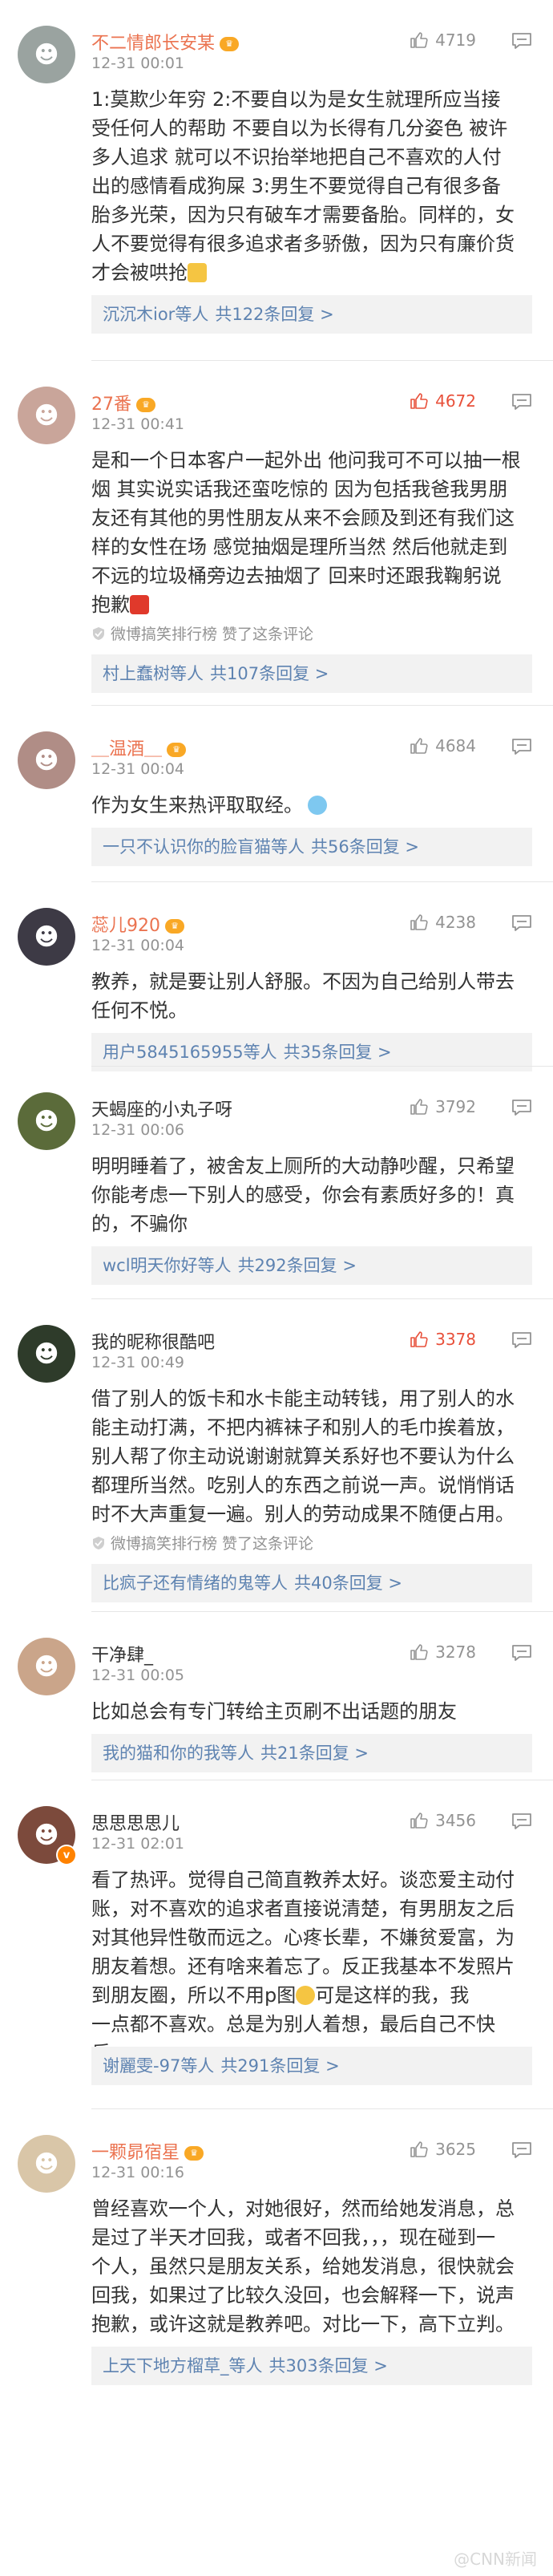 The image size is (553, 2576). Describe the element at coordinates (173, 1052) in the screenshot. I see `reply-author: 用户5845165955` at that location.